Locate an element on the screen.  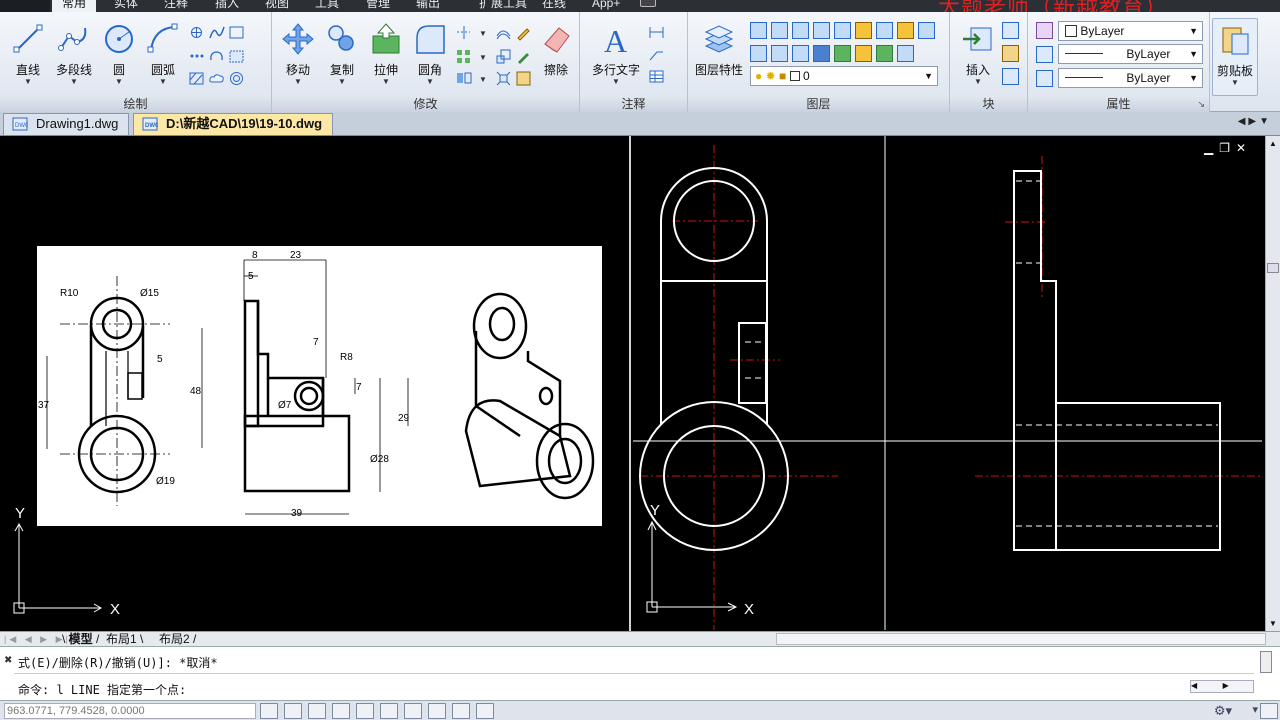
polyline-button: 多段线 ▼ is located at coordinates (74, 54).